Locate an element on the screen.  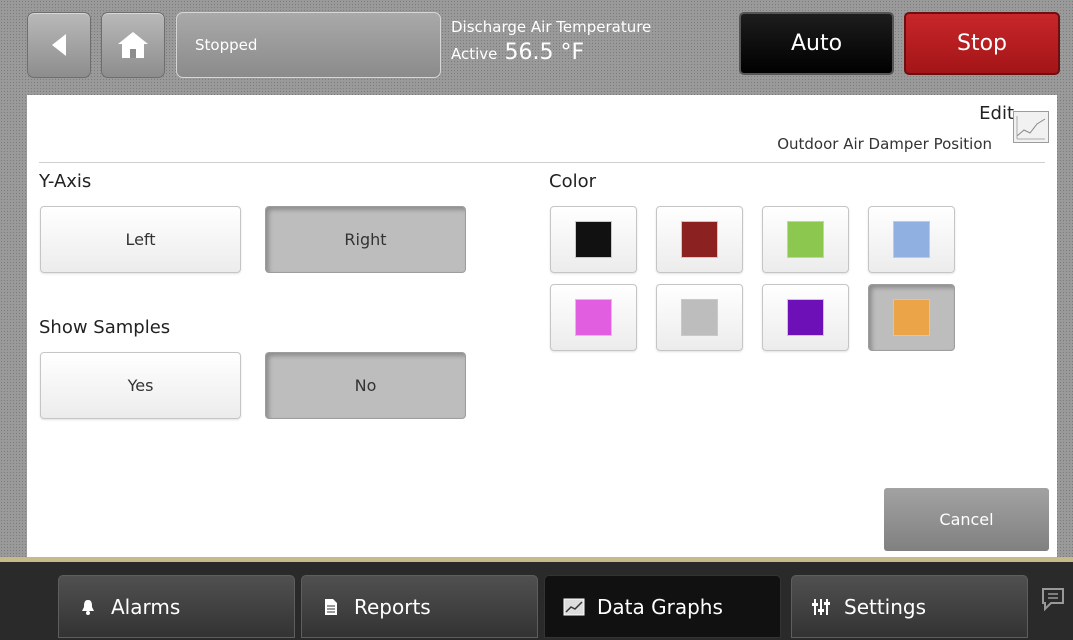
bottom-nav: Alarms Reports Data Graphs Settings is located at coordinates (536, 598).